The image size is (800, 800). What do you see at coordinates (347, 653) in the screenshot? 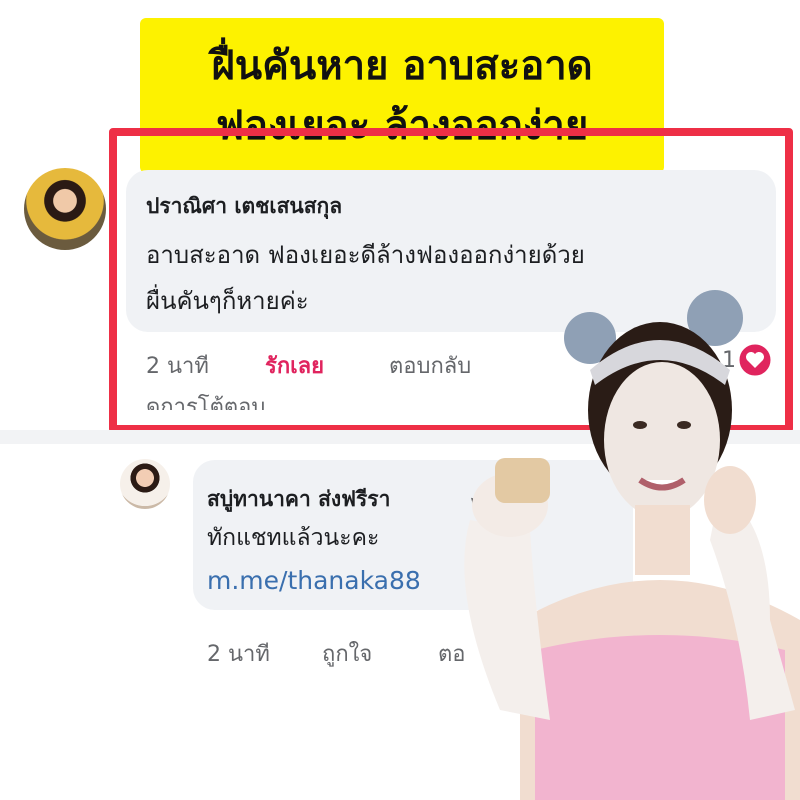
I see `like-button: ถูกใจ` at bounding box center [347, 653].